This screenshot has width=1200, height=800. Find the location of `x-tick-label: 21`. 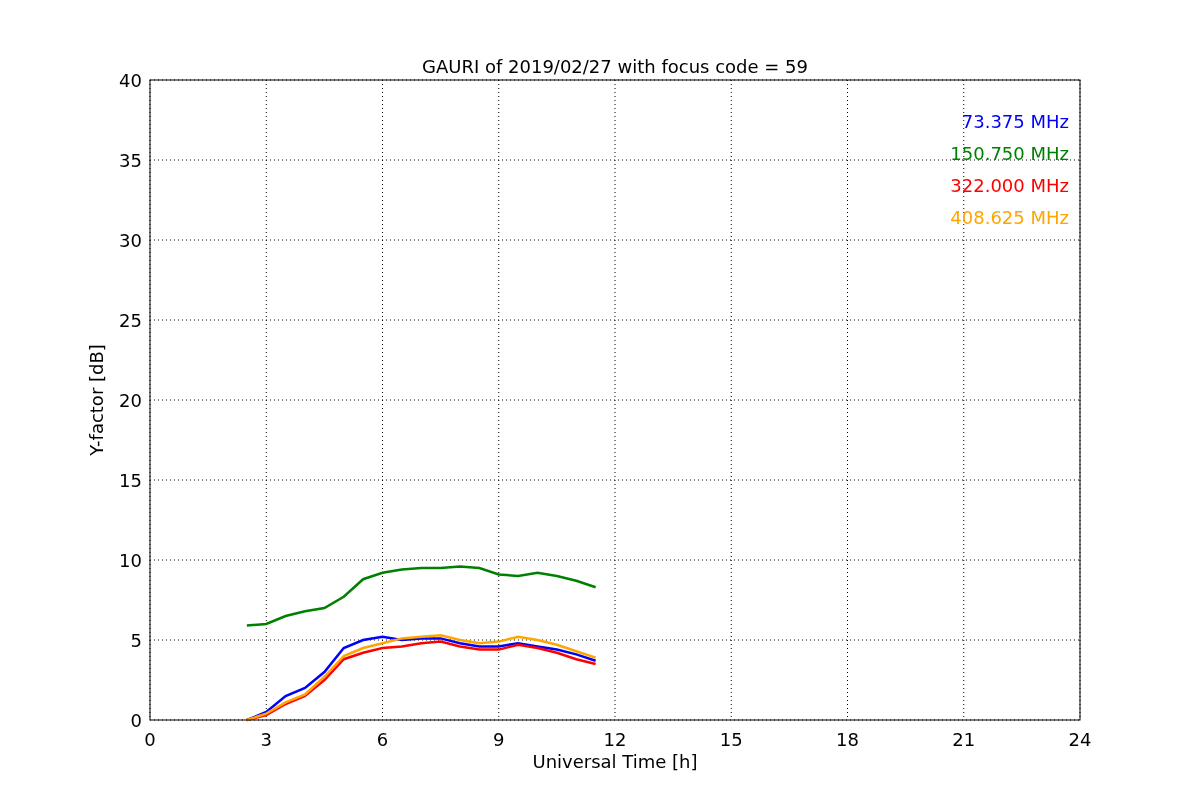

x-tick-label: 21 is located at coordinates (964, 739).